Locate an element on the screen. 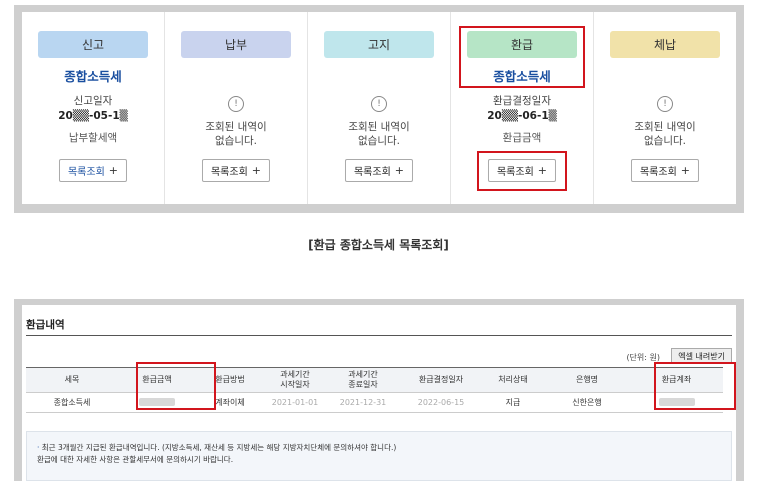 The image size is (757, 494). col-header-start: 과세기간 시작일자 is located at coordinates (295, 380).